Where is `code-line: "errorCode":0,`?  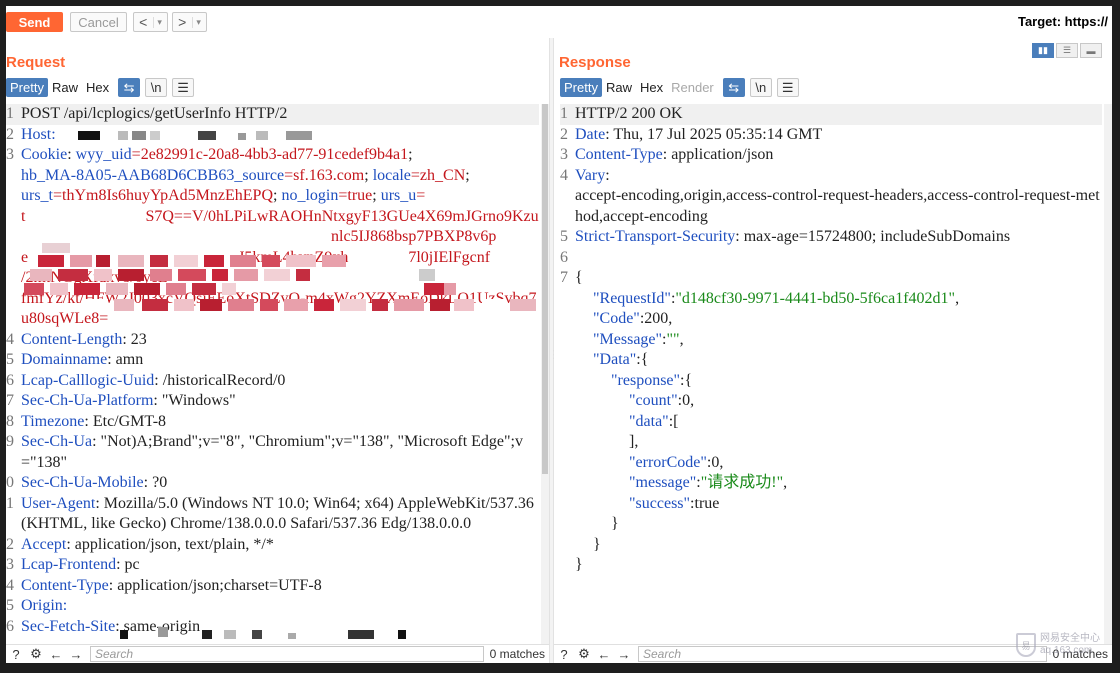 code-line: "errorCode":0, is located at coordinates (676, 462).